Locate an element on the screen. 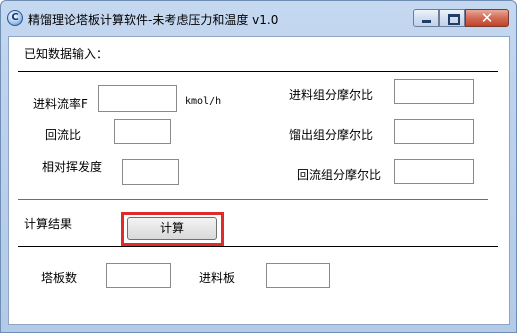 The height and width of the screenshot is (333, 517). minimize-icon is located at coordinates (426, 21).